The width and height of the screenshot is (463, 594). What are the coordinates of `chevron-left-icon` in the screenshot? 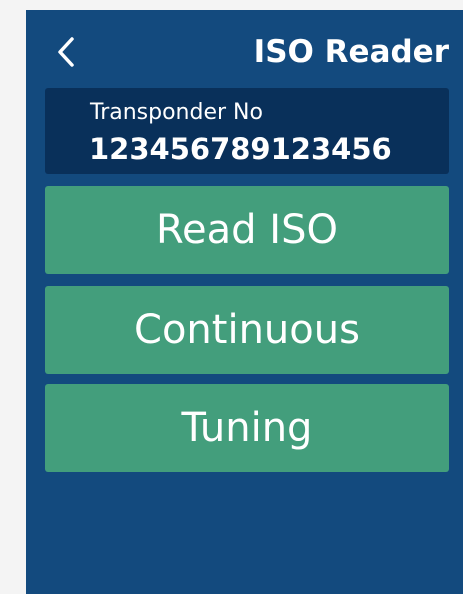 It's located at (66, 52).